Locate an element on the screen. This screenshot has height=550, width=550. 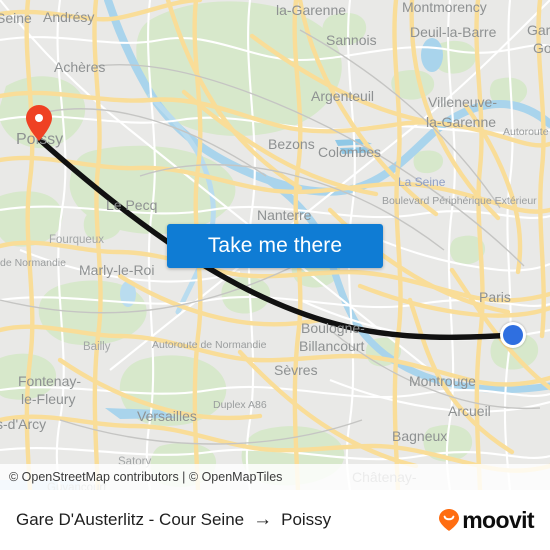
pin-center-dot is located at coordinates (39, 118).